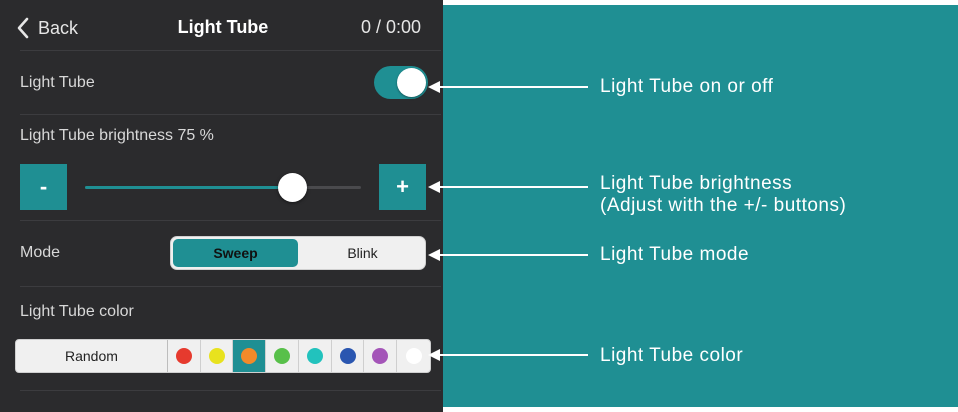 Image resolution: width=958 pixels, height=412 pixels. I want to click on annotation-color: Light Tube color, so click(671, 356).